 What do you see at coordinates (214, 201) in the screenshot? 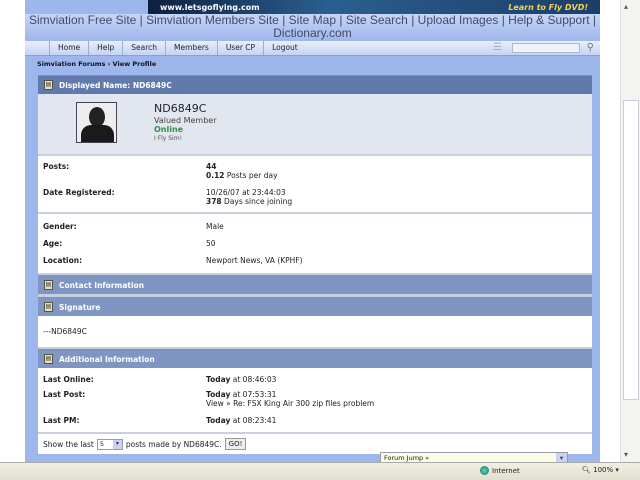
I see `days-since-joining: 378` at bounding box center [214, 201].